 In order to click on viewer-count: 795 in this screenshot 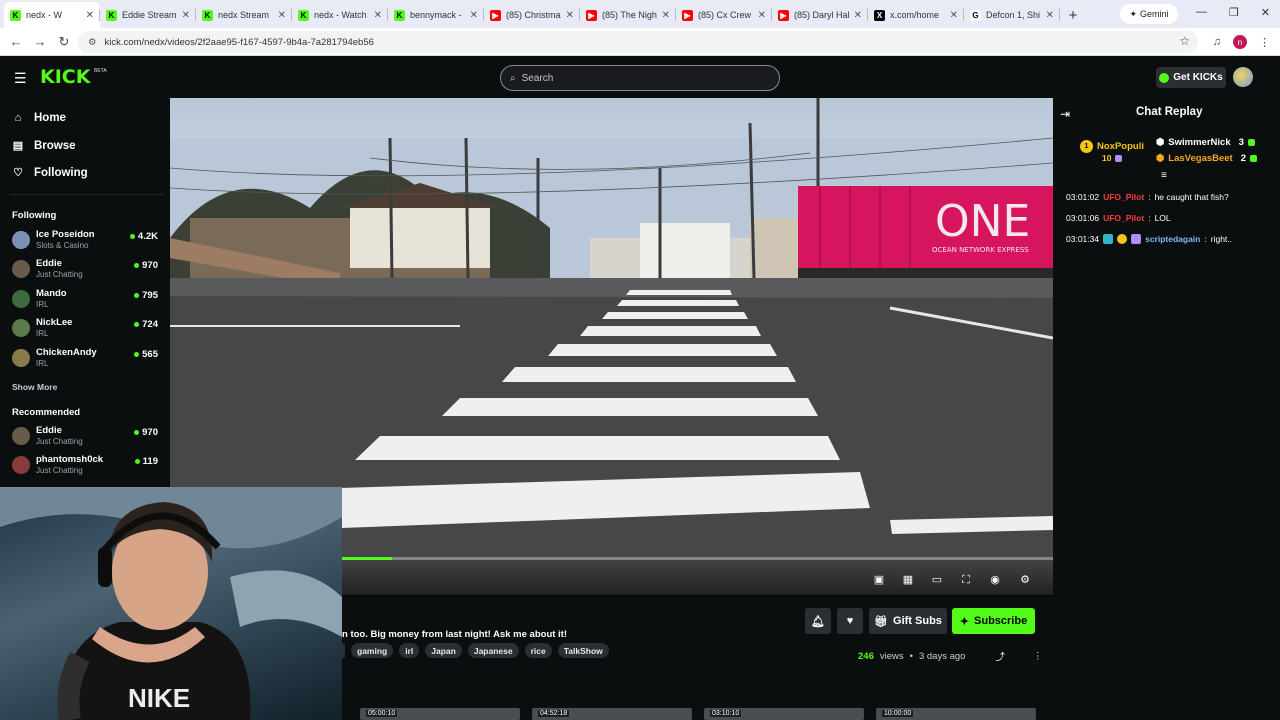, I will do `click(146, 295)`.